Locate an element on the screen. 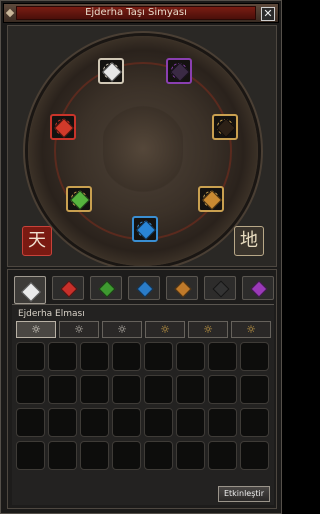 This screenshot has height=514, width=320. tab-amethyst is located at coordinates (258, 288).